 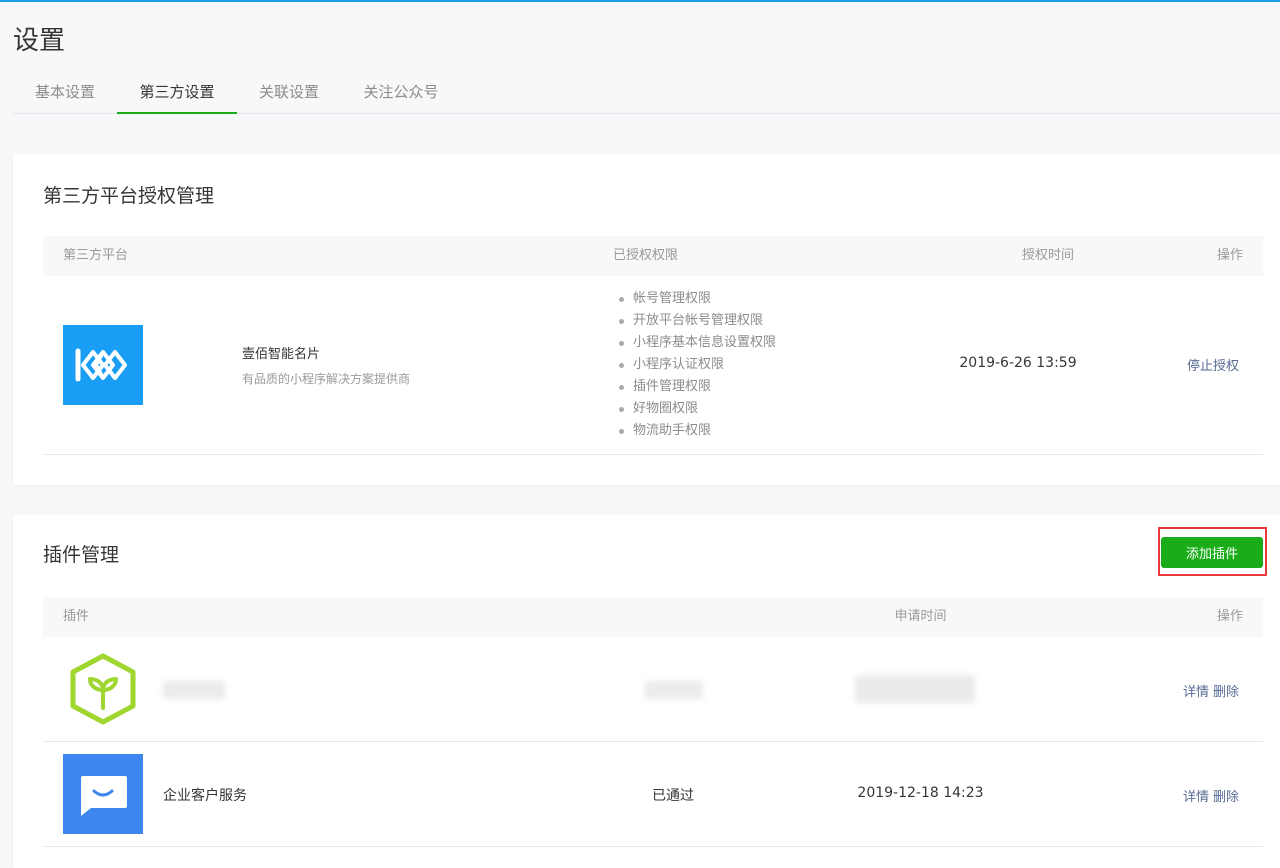 What do you see at coordinates (646, 93) in the screenshot?
I see `settings-tabs: 基本设置 第三方设置 关联设置 关注公众号` at bounding box center [646, 93].